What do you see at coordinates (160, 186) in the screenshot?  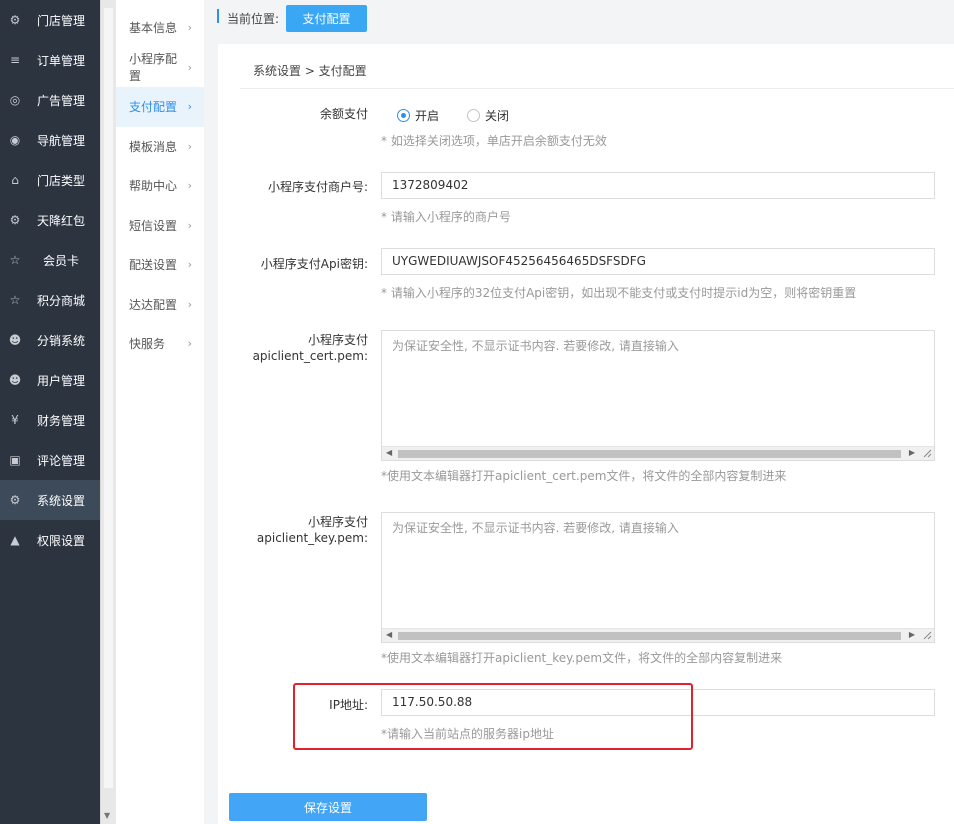 I see `submenu-item: 帮助中心 ›` at bounding box center [160, 186].